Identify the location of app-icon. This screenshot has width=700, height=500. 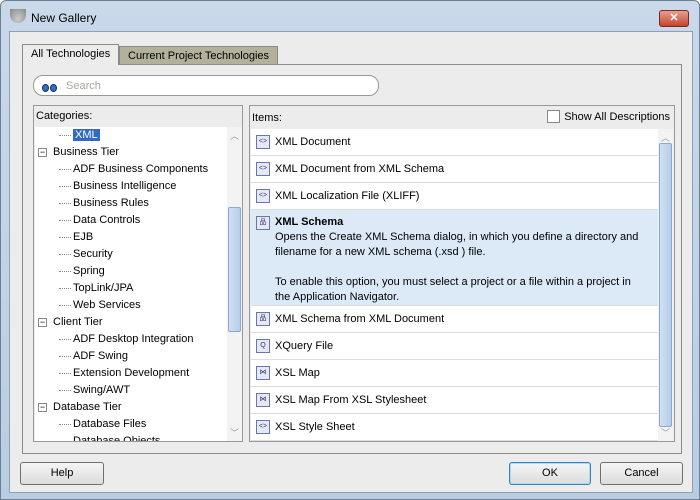
(18, 16).